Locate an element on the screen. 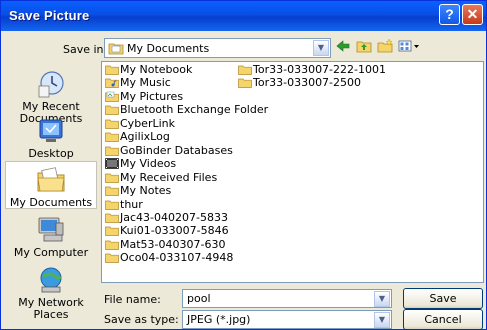 The height and width of the screenshot is (330, 487). file-name-label: File name: is located at coordinates (132, 299).